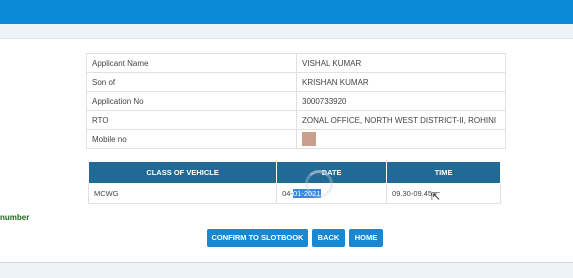  Describe the element at coordinates (443, 172) in the screenshot. I see `time-header: TIME` at that location.